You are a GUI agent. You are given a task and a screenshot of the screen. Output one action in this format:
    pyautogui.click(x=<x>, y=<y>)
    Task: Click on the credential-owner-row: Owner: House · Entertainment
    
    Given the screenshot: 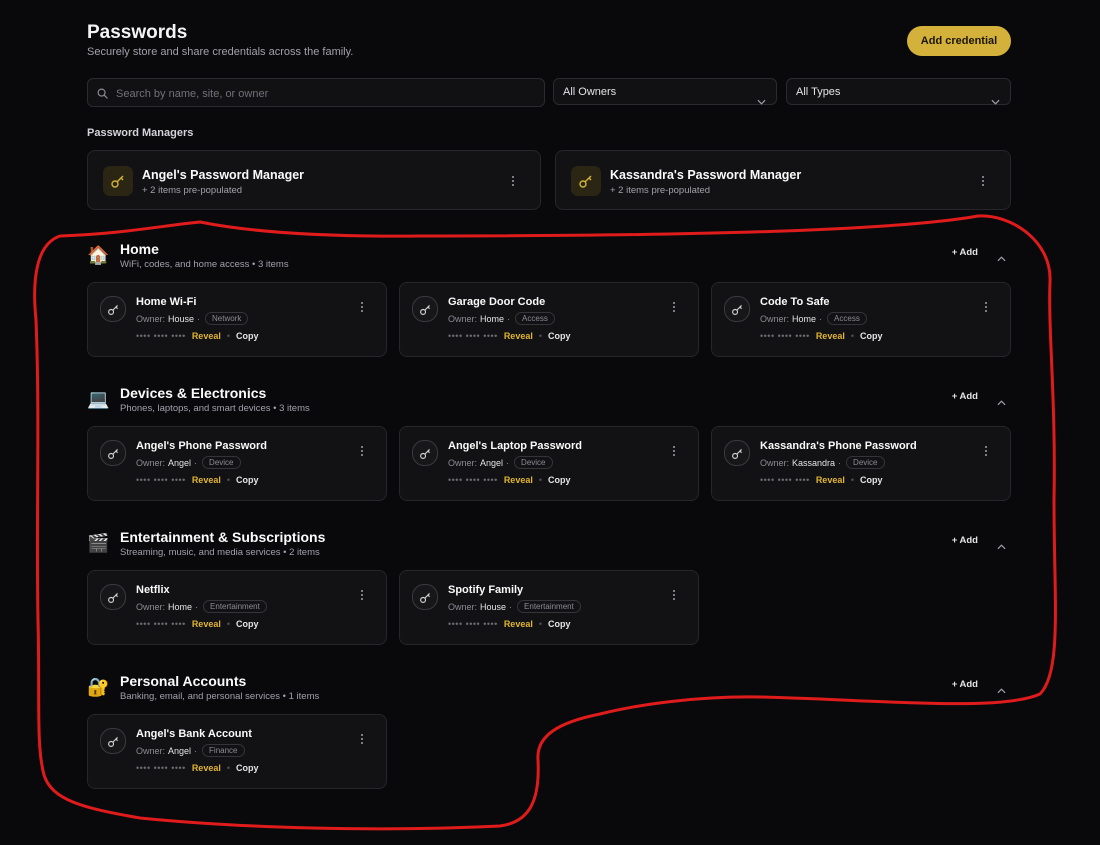 What is the action you would take?
    pyautogui.click(x=514, y=606)
    